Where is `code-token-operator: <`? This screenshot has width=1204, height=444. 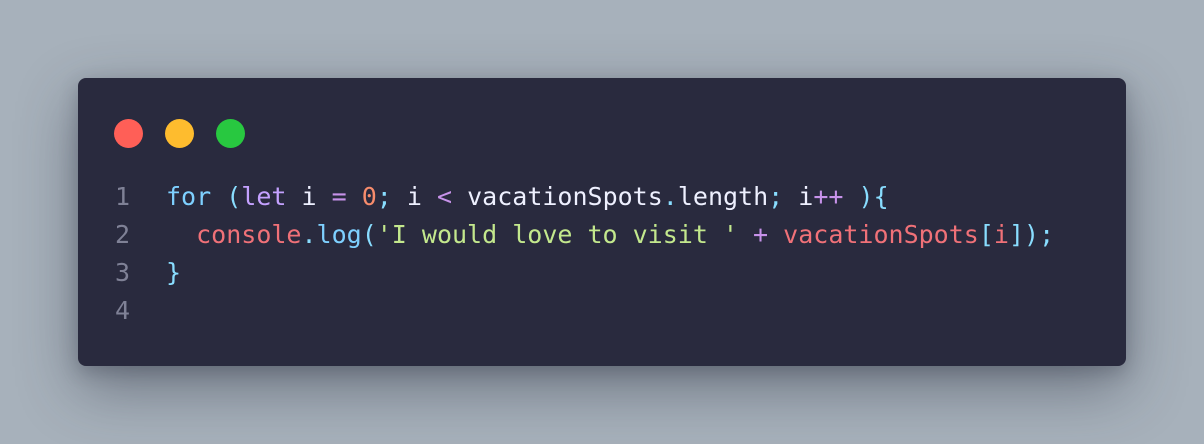
code-token-operator: < is located at coordinates (445, 196).